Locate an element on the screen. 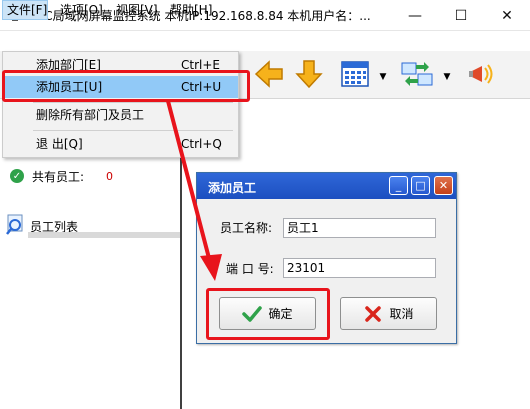 This screenshot has height=409, width=530. calendar-grid-icon is located at coordinates (355, 74).